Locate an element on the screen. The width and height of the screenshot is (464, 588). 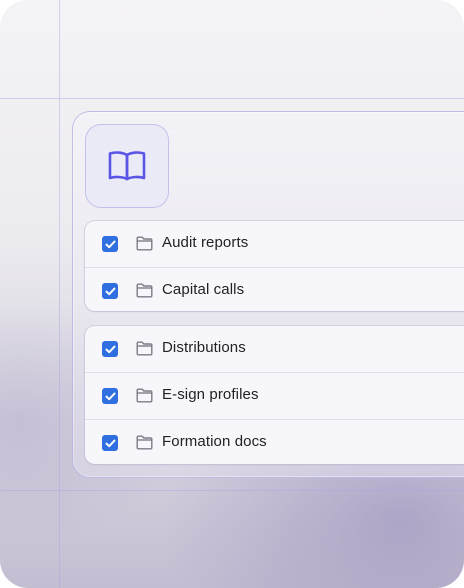
folder-label: Formation docs is located at coordinates (214, 441).